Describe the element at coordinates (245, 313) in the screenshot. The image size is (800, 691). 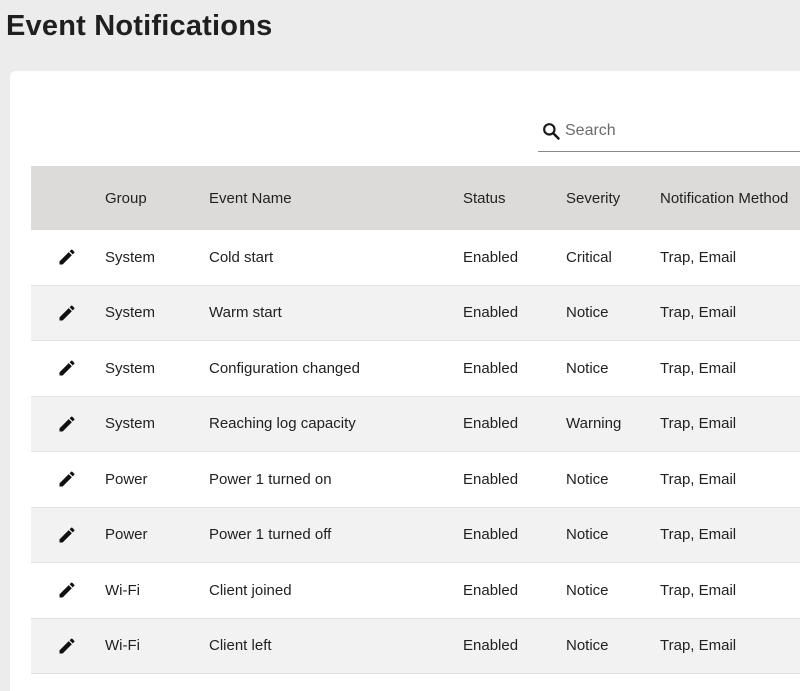
I see `cell-event-name: Warm start` at that location.